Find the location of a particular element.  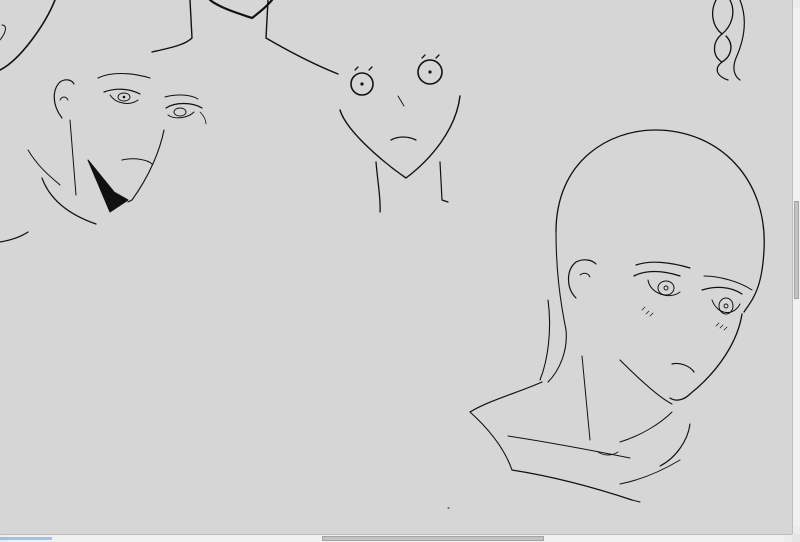

horizontal-scrollbar is located at coordinates (396, 538).